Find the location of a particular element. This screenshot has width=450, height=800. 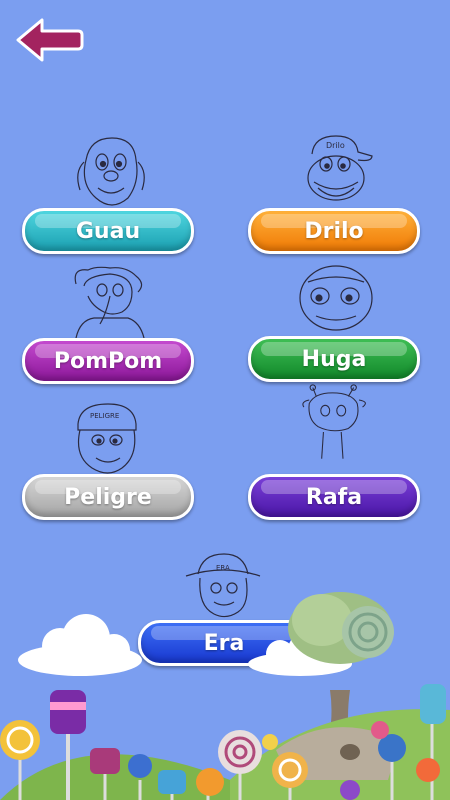

peligre-character-icon: PELIGRE is located at coordinates (107, 438).